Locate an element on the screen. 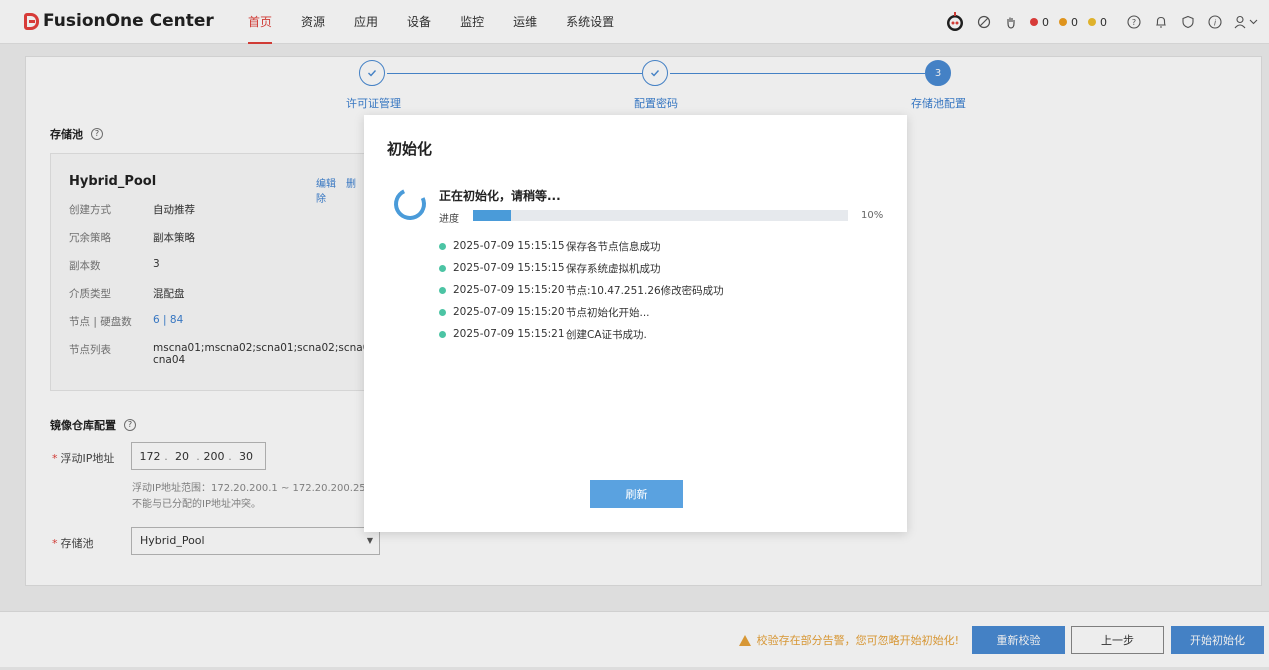 This screenshot has width=1269, height=670. dialog-title: 初始化 is located at coordinates (410, 149).